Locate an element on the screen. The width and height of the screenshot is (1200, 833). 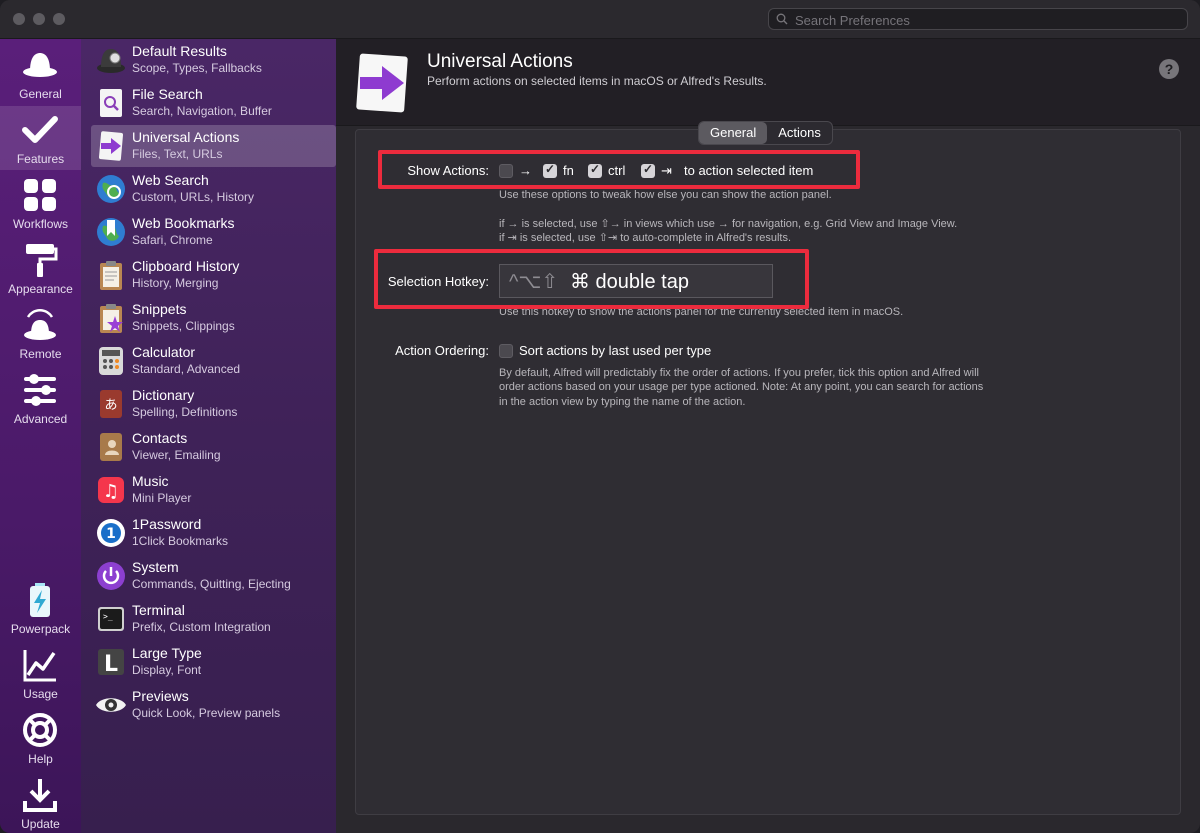
dictionary-glyph: あ is located at coordinates (110, 405).